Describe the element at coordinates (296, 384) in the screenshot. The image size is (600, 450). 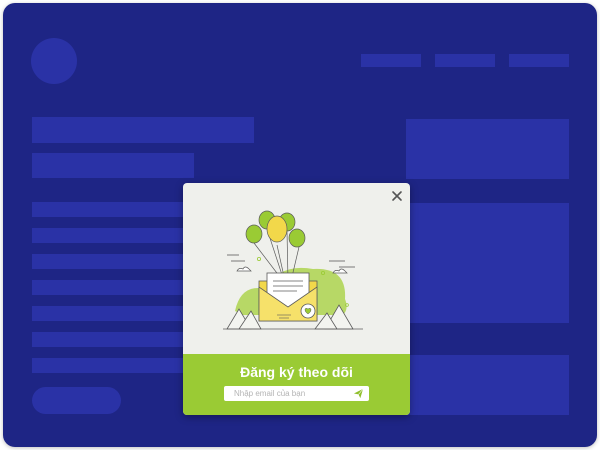
I see `subscribe-footer: Đăng ký theo dõi` at that location.